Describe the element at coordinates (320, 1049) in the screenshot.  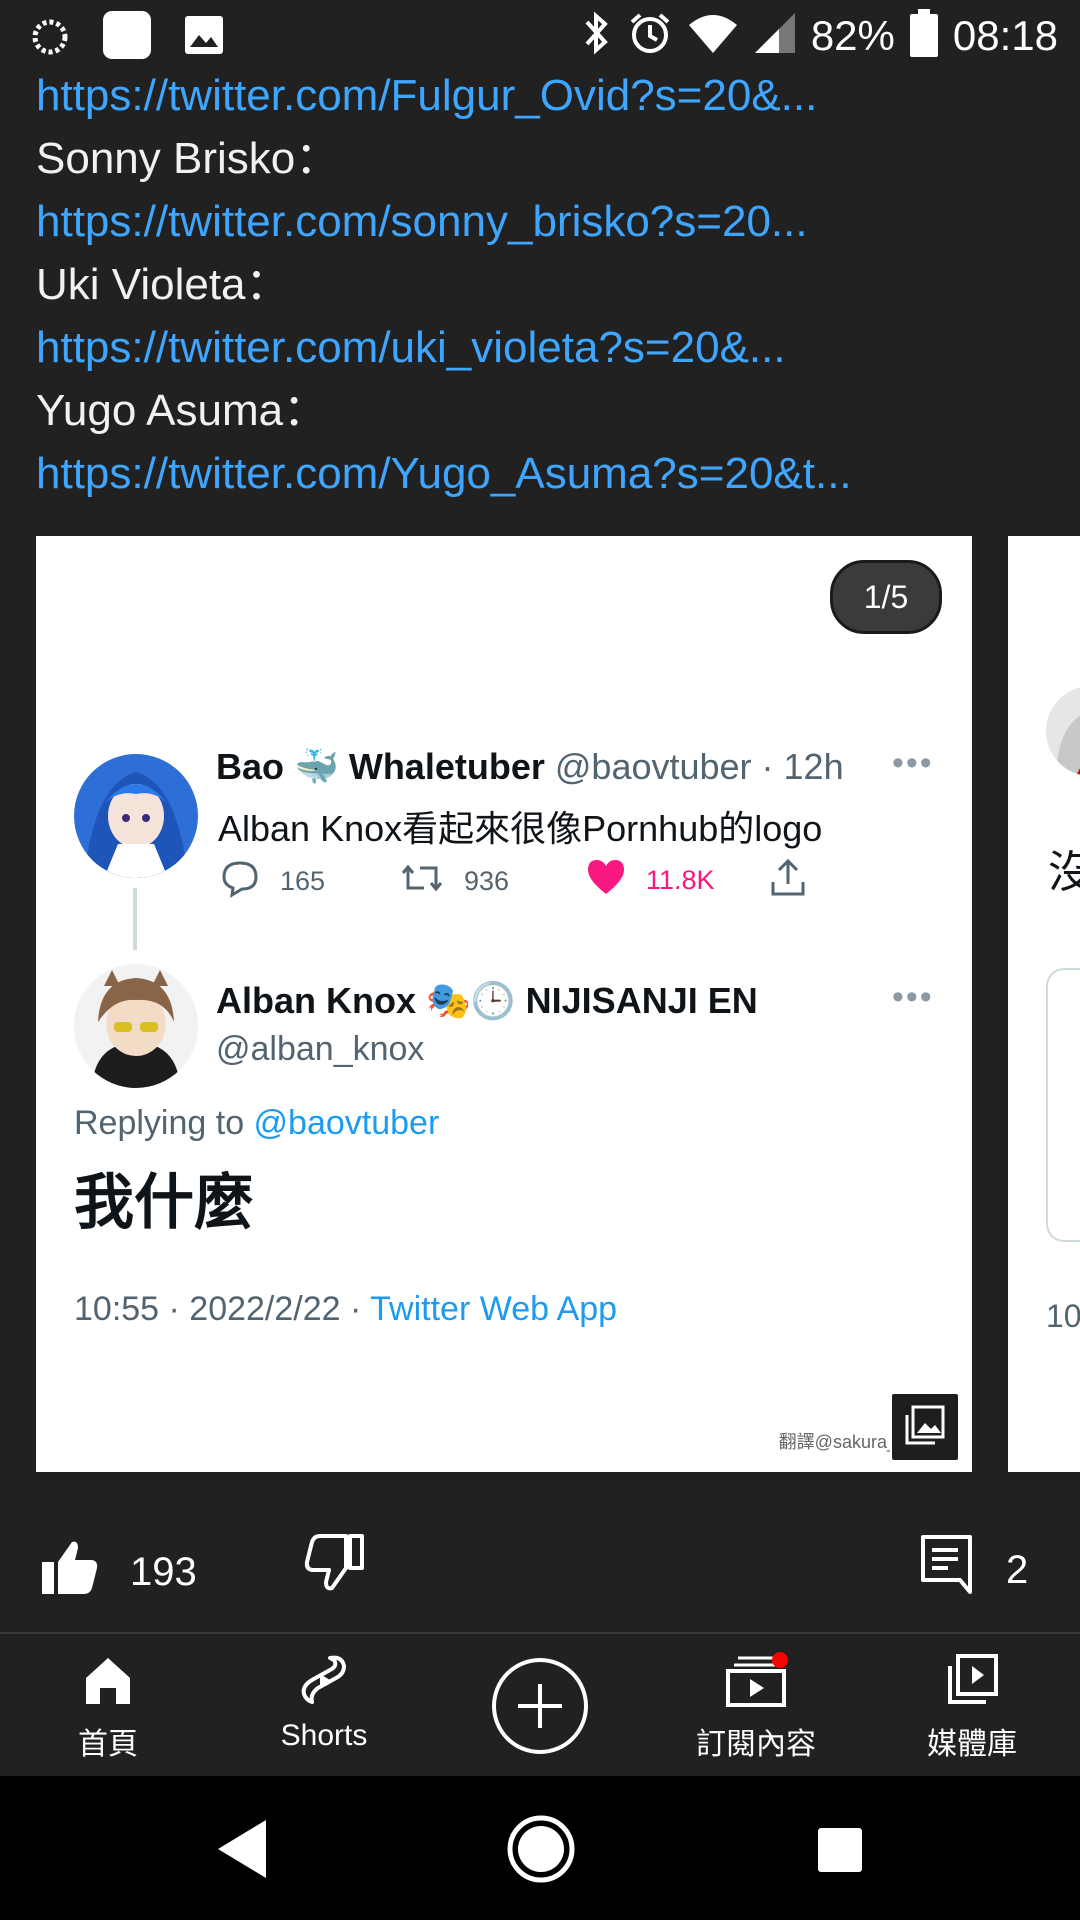
I see `tweet2-handle: @alban_knox` at that location.